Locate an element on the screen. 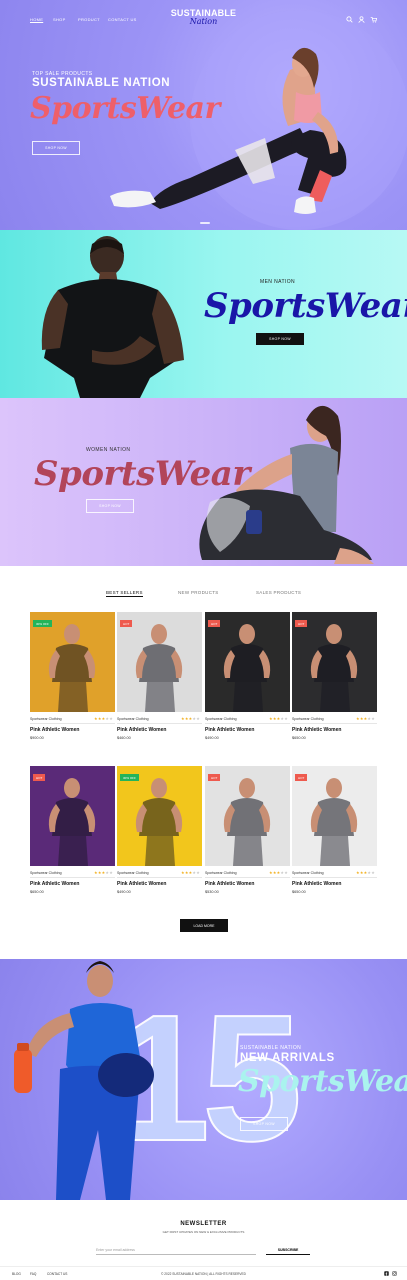 The height and width of the screenshot is (1280, 407). newsletter-title: NEWSLETTER is located at coordinates (203, 1224).